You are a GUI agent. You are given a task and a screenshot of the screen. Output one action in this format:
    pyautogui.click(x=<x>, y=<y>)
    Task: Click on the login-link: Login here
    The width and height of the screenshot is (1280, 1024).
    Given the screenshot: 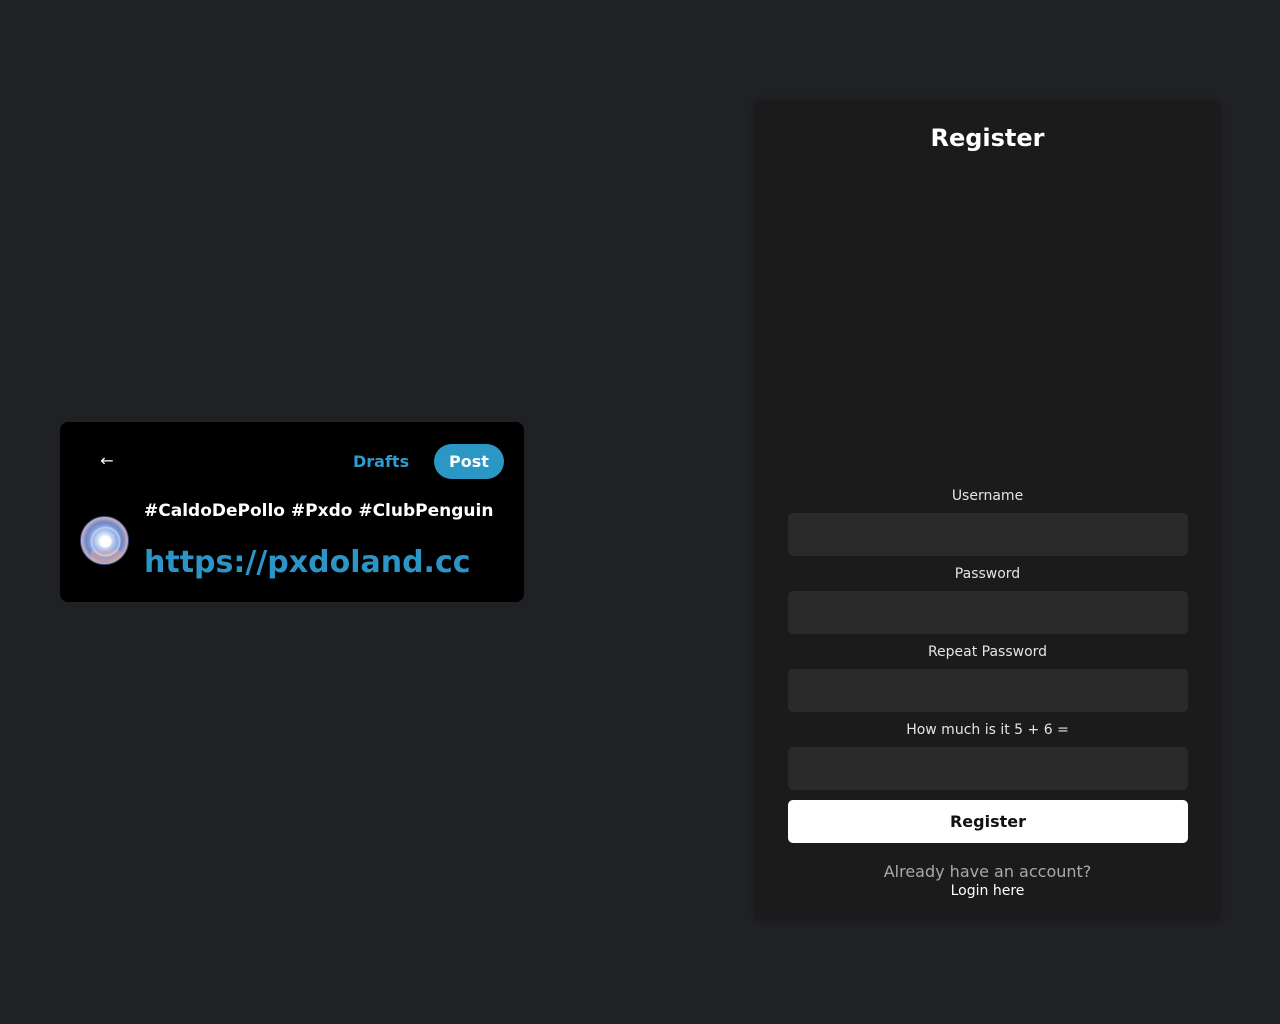 What is the action you would take?
    pyautogui.click(x=987, y=891)
    